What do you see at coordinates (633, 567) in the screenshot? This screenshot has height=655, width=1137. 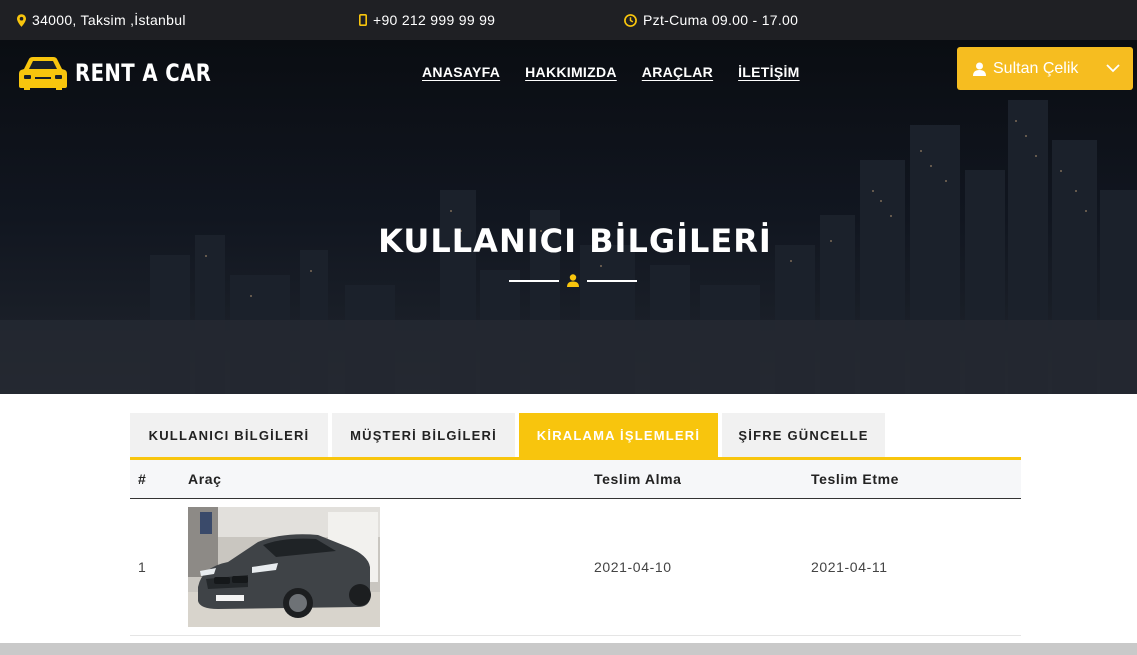 I see `row-pickup-date: 2021-04-10` at bounding box center [633, 567].